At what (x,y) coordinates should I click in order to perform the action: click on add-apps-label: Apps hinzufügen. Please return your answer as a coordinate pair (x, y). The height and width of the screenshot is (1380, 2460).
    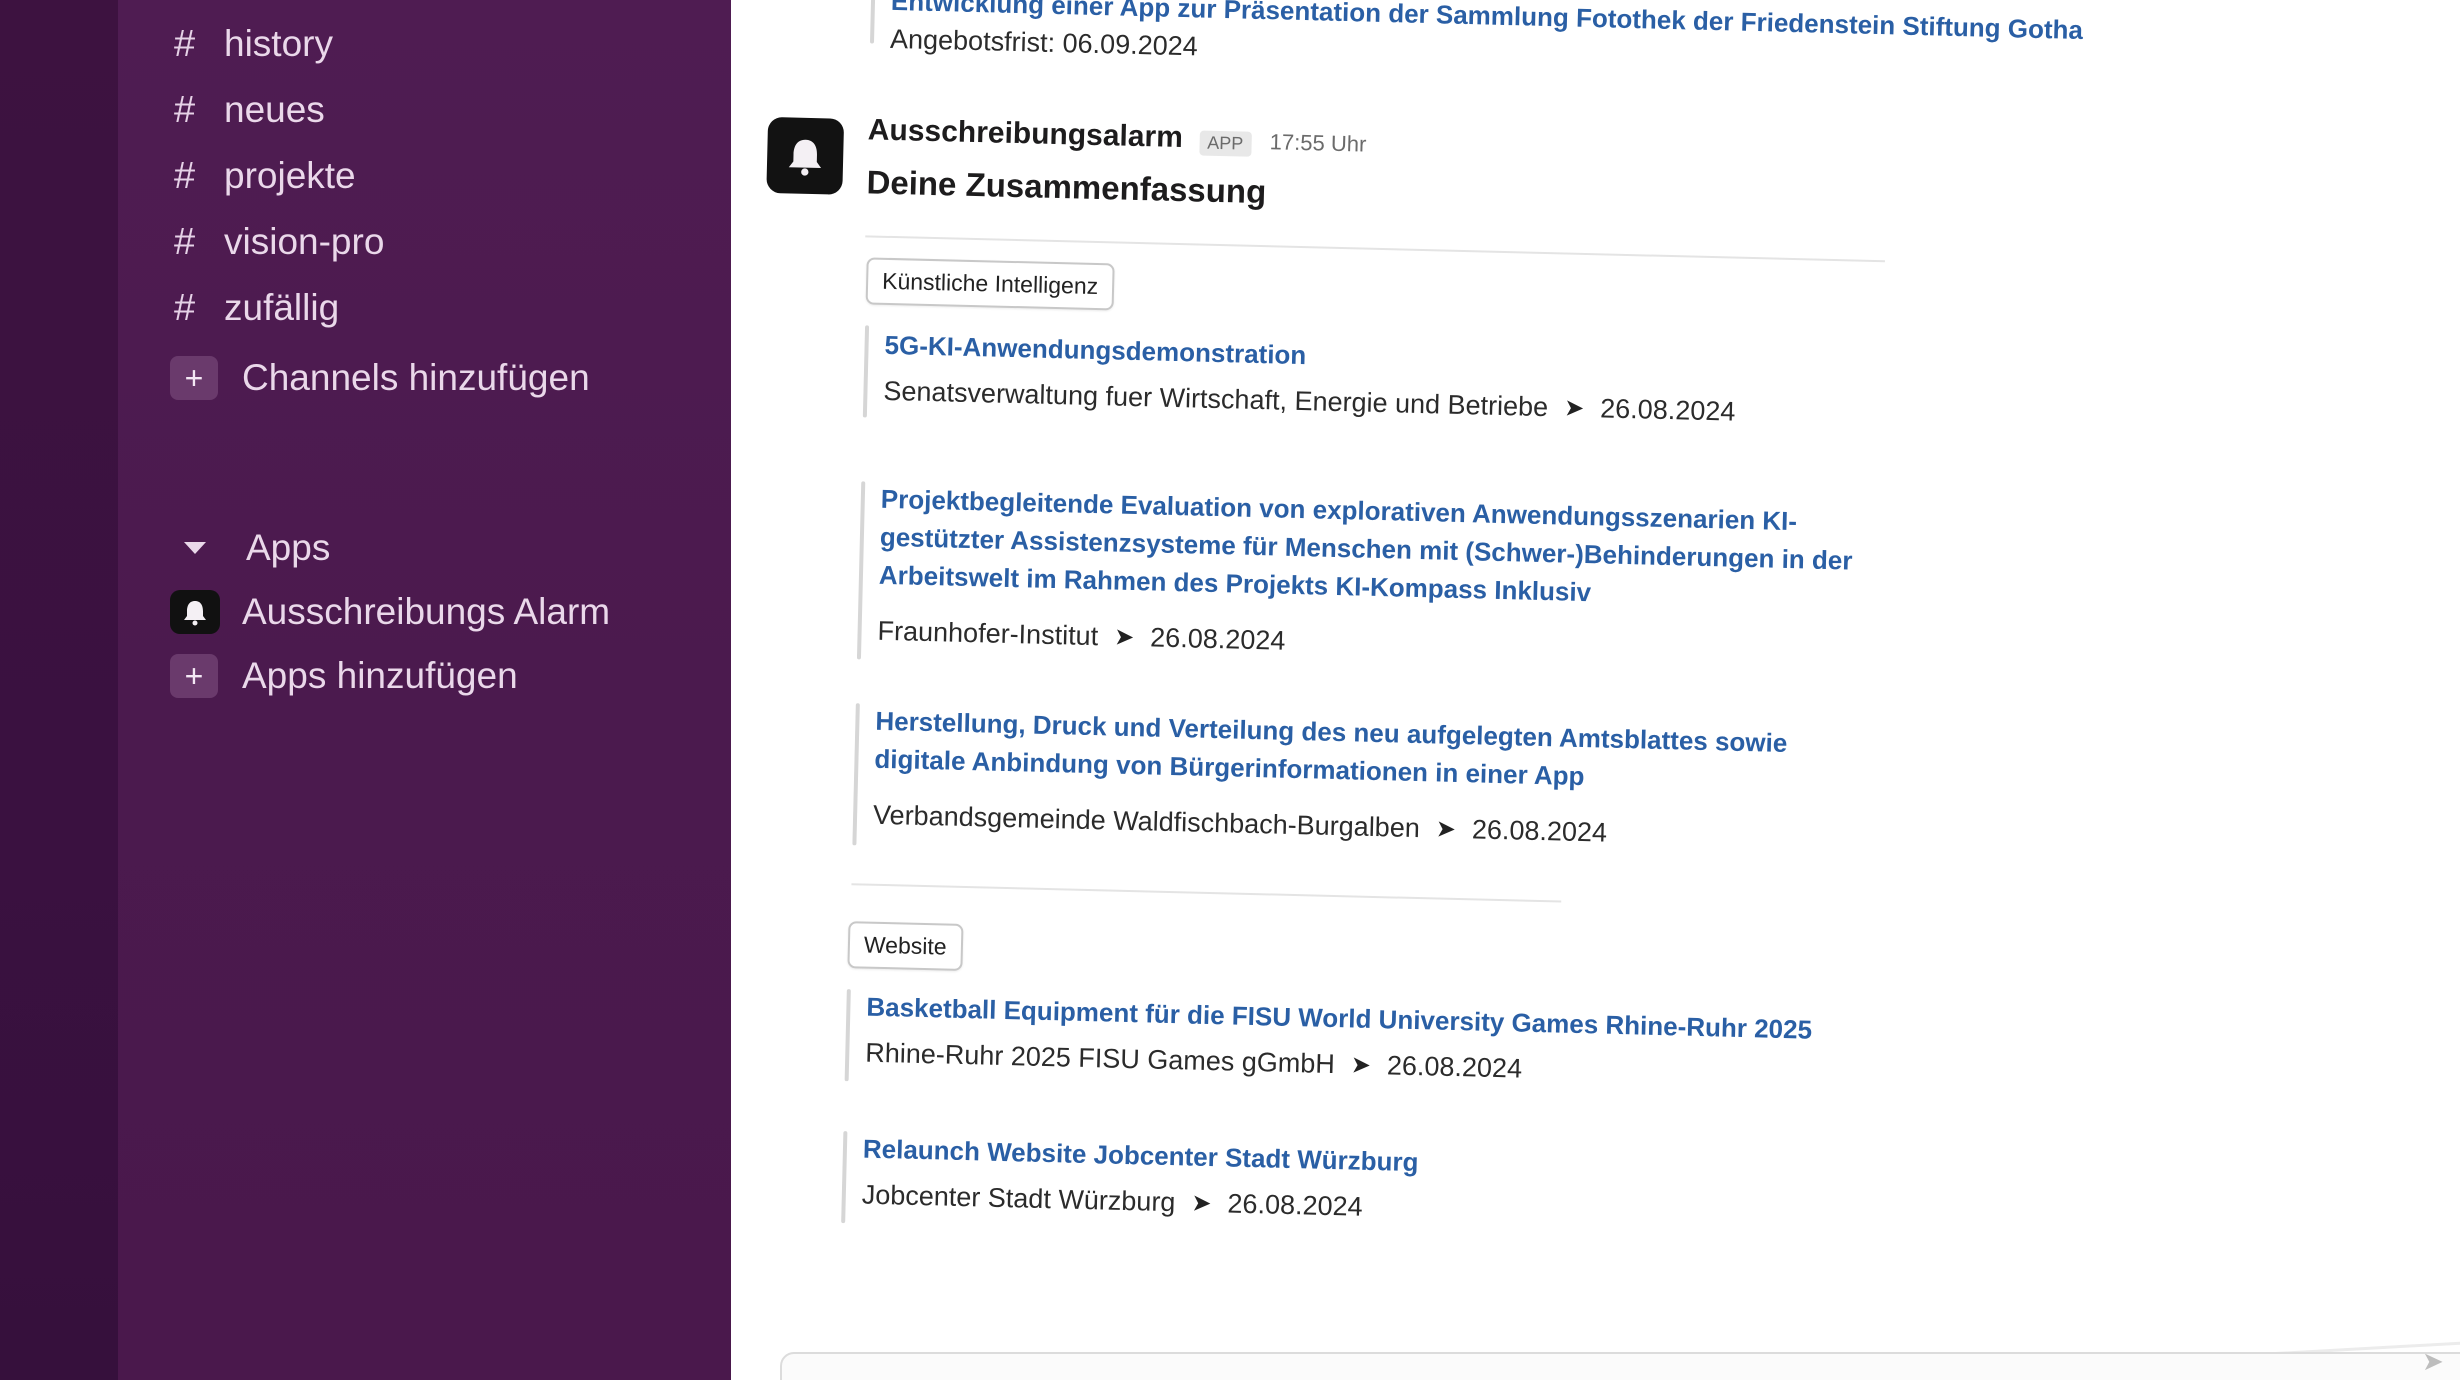
    Looking at the image, I should click on (380, 675).